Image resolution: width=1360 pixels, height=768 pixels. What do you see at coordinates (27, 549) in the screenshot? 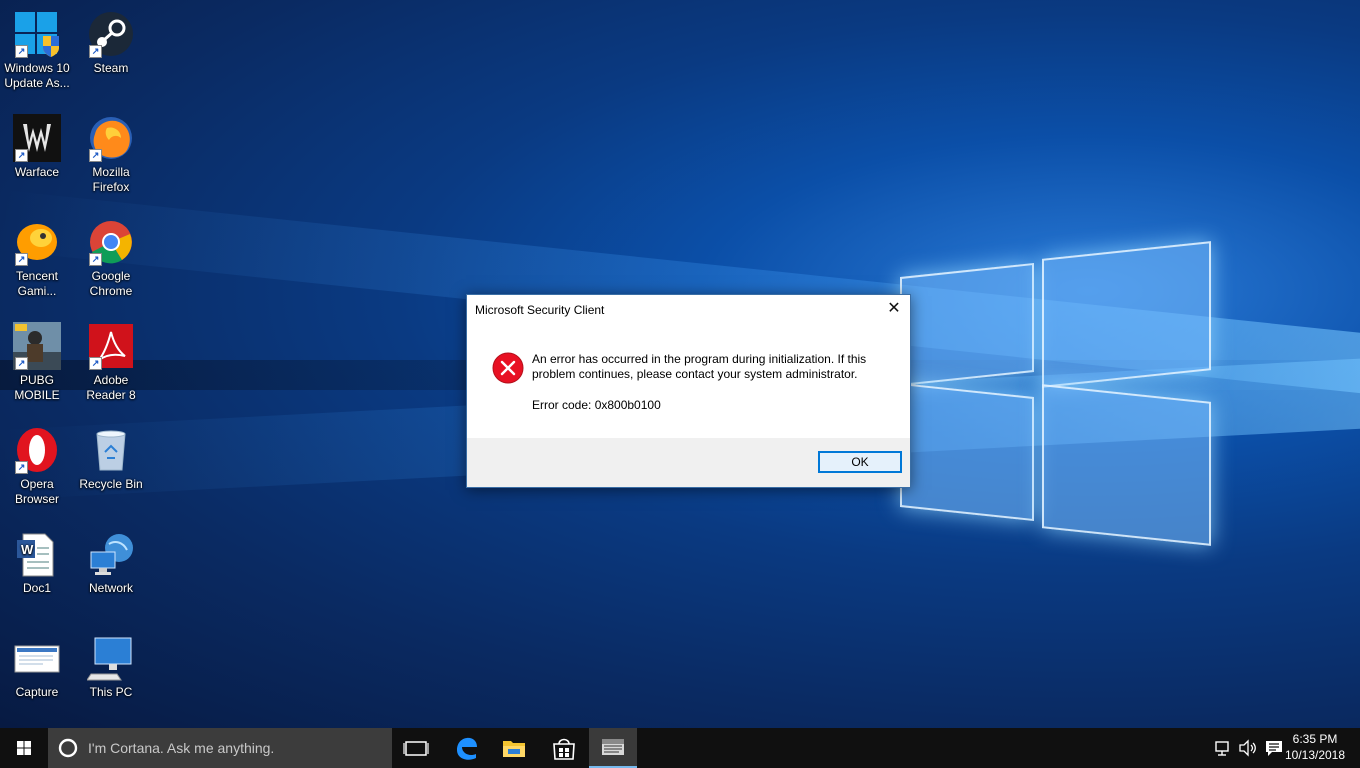
I see `svg-text: W` at bounding box center [27, 549].